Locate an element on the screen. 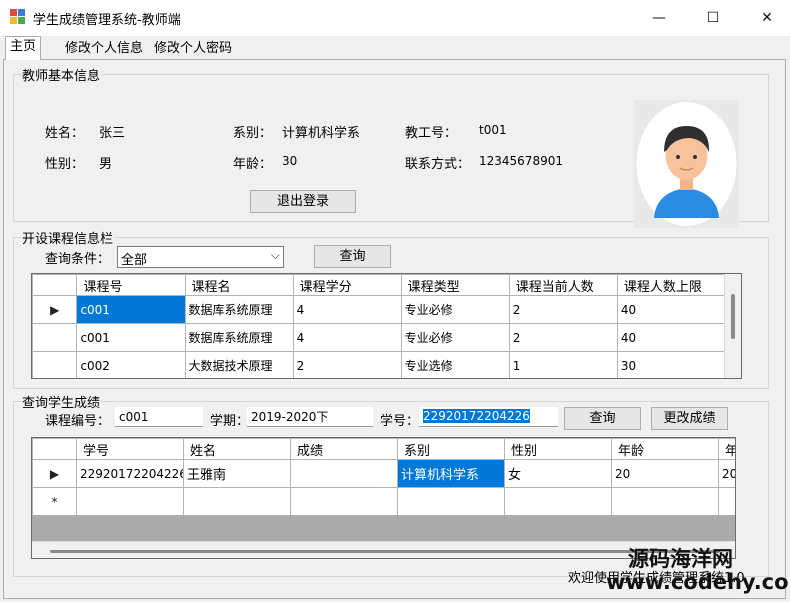 The image size is (790, 602). watermark-url: www.codehy.com is located at coordinates (698, 582).